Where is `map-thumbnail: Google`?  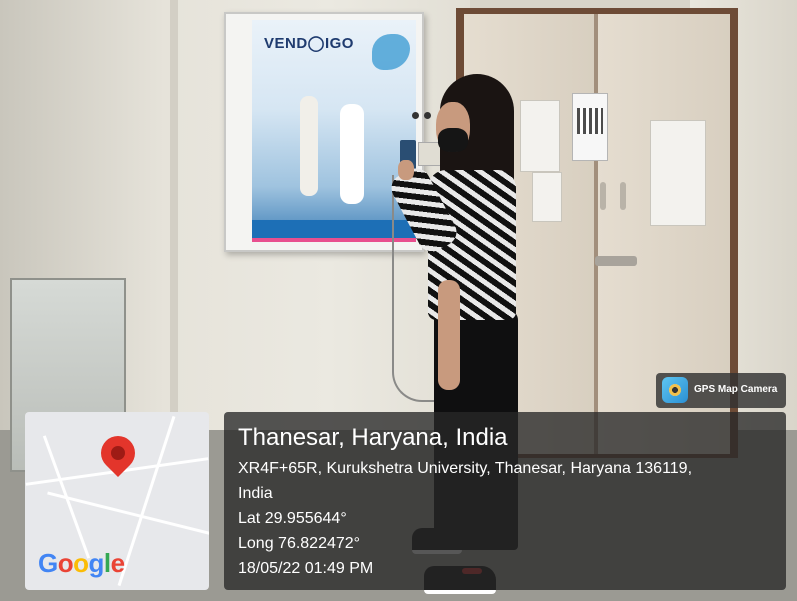 map-thumbnail: Google is located at coordinates (117, 501).